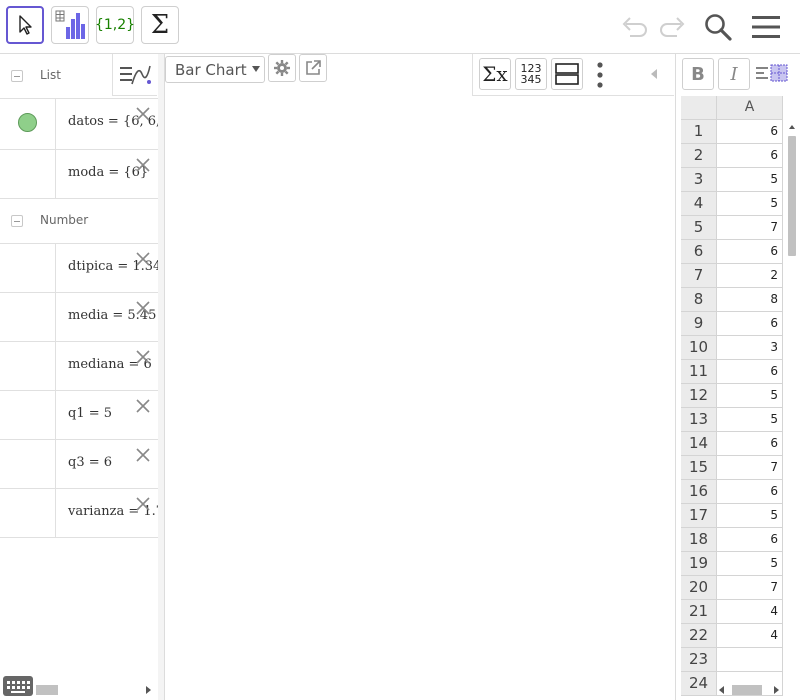 Image resolution: width=800 pixels, height=700 pixels. What do you see at coordinates (161, 377) in the screenshot?
I see `panel-divider` at bounding box center [161, 377].